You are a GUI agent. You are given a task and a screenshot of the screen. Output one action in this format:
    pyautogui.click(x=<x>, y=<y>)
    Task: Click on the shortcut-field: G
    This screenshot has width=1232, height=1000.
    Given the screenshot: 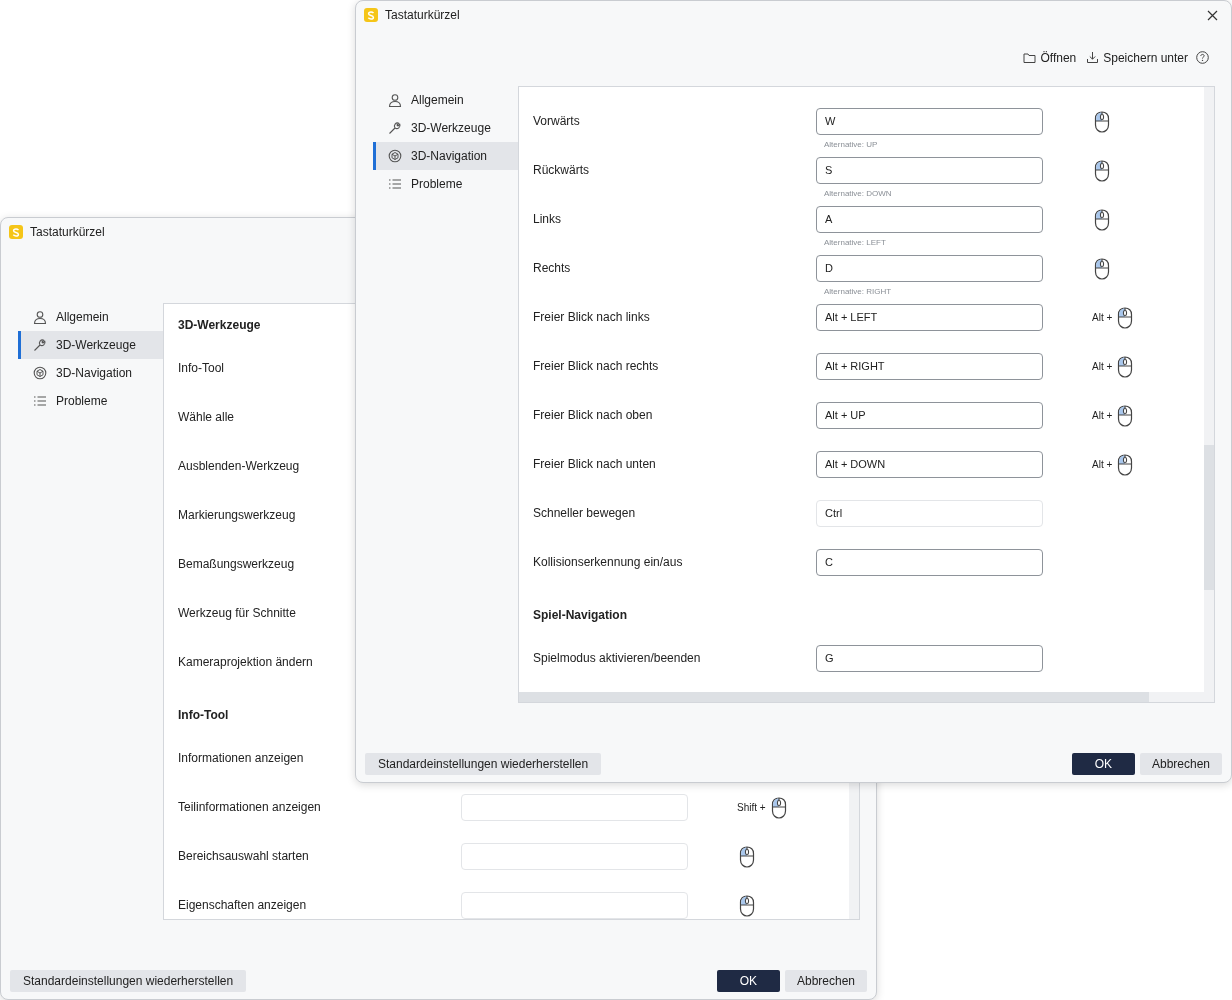 What is the action you would take?
    pyautogui.click(x=929, y=658)
    